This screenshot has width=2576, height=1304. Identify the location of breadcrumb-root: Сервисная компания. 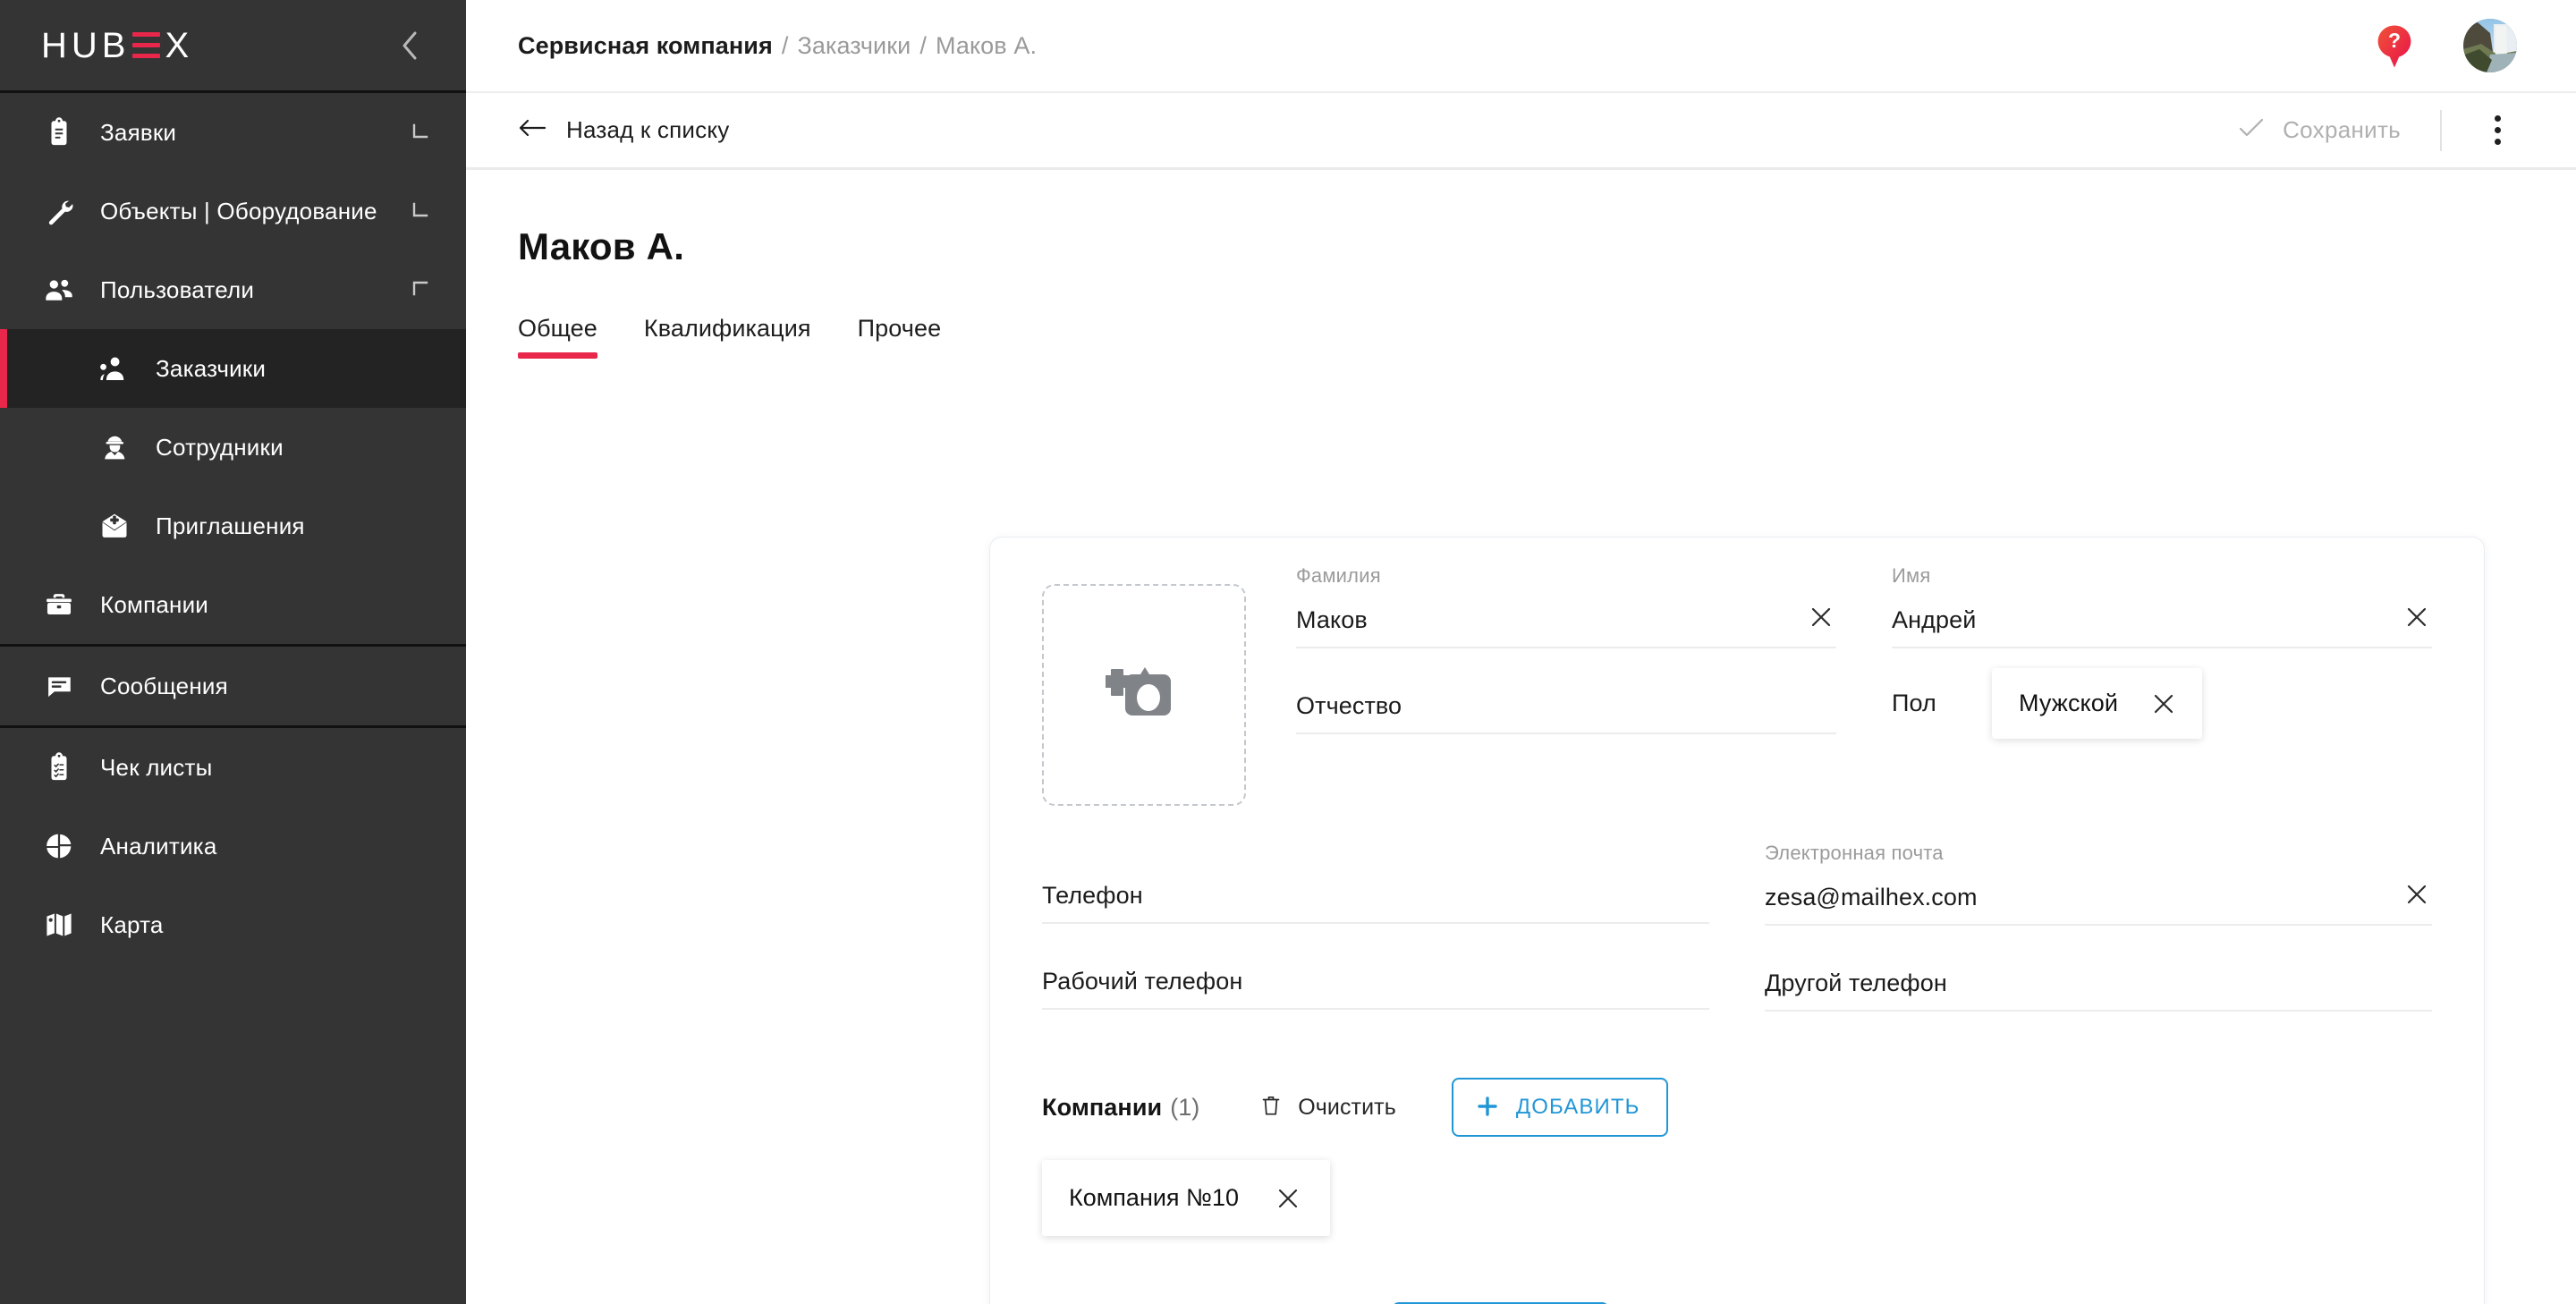
(645, 46).